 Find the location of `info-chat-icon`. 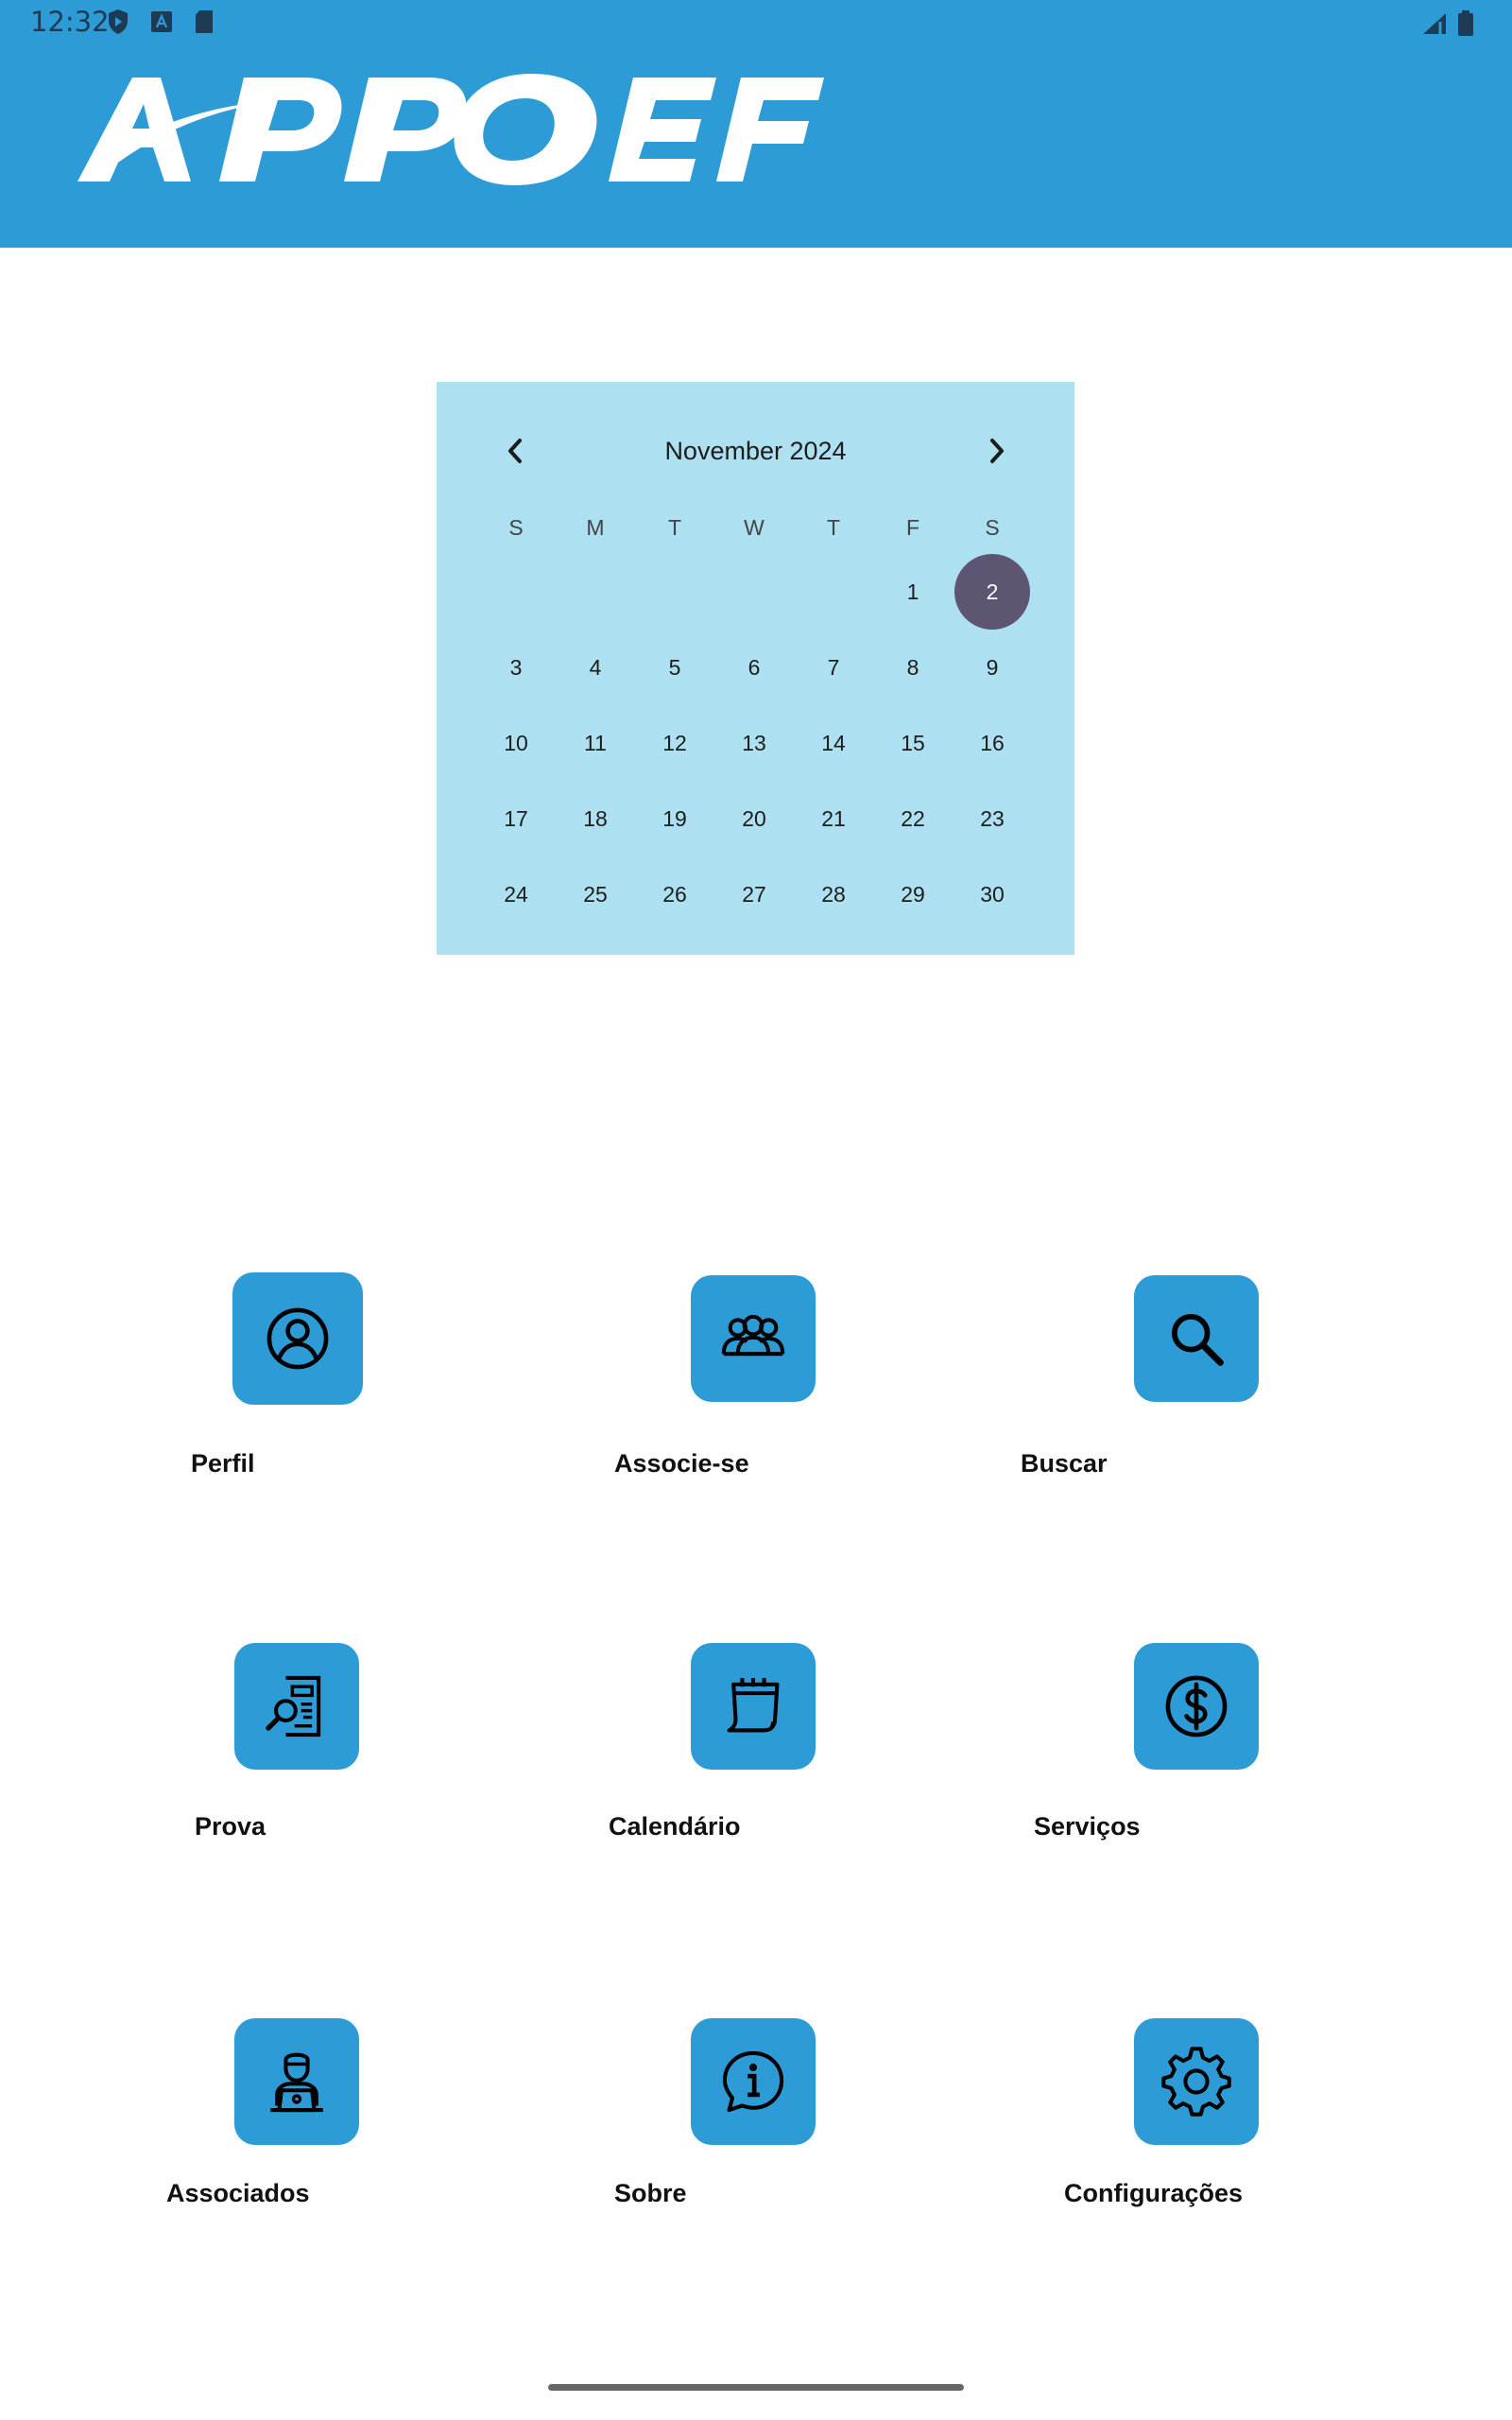

info-chat-icon is located at coordinates (753, 2081).